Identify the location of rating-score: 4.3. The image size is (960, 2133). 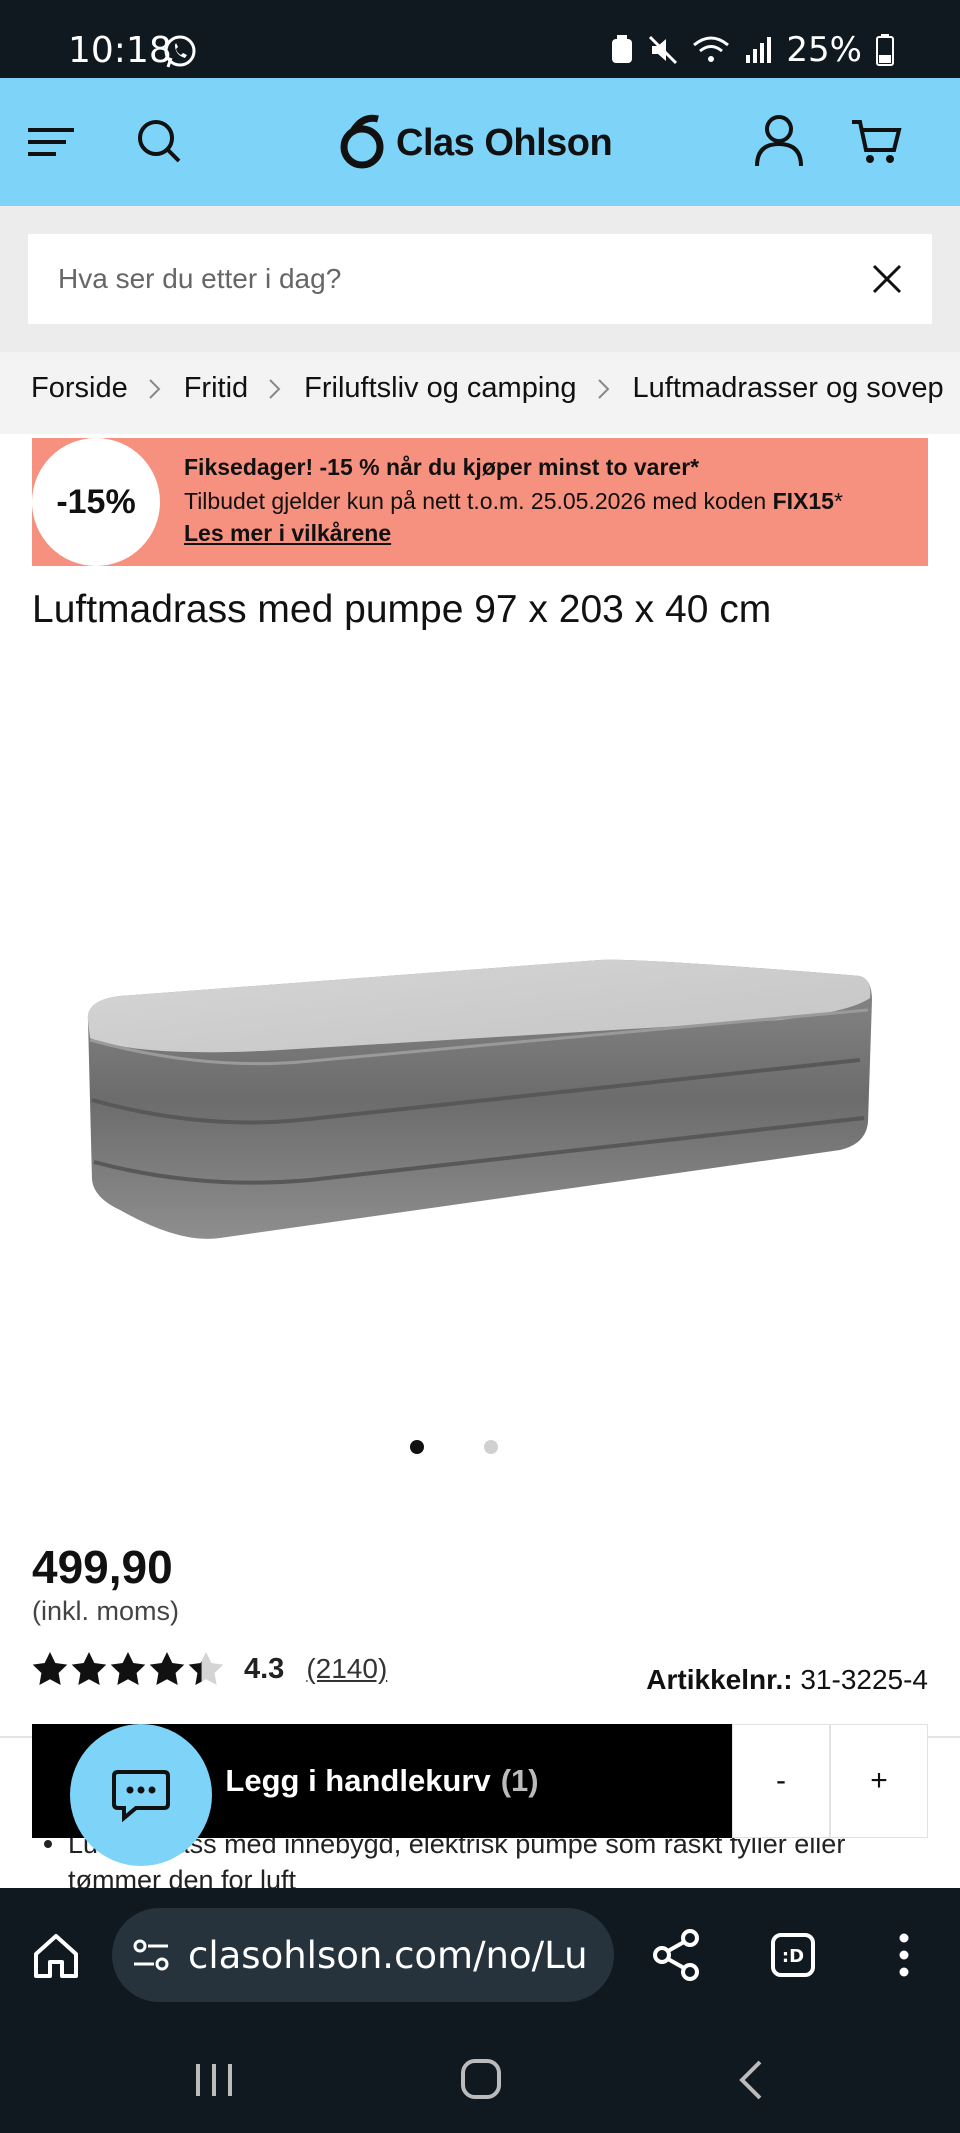
(264, 1668).